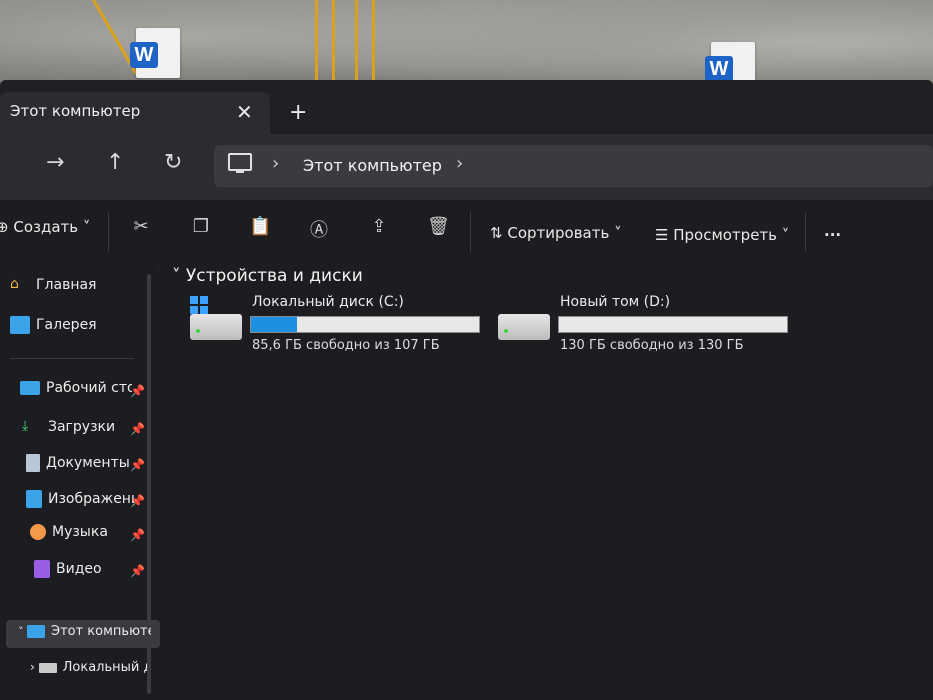 The height and width of the screenshot is (700, 933). Describe the element at coordinates (4, 227) in the screenshot. I see `plus-circle-icon: ⊕` at that location.